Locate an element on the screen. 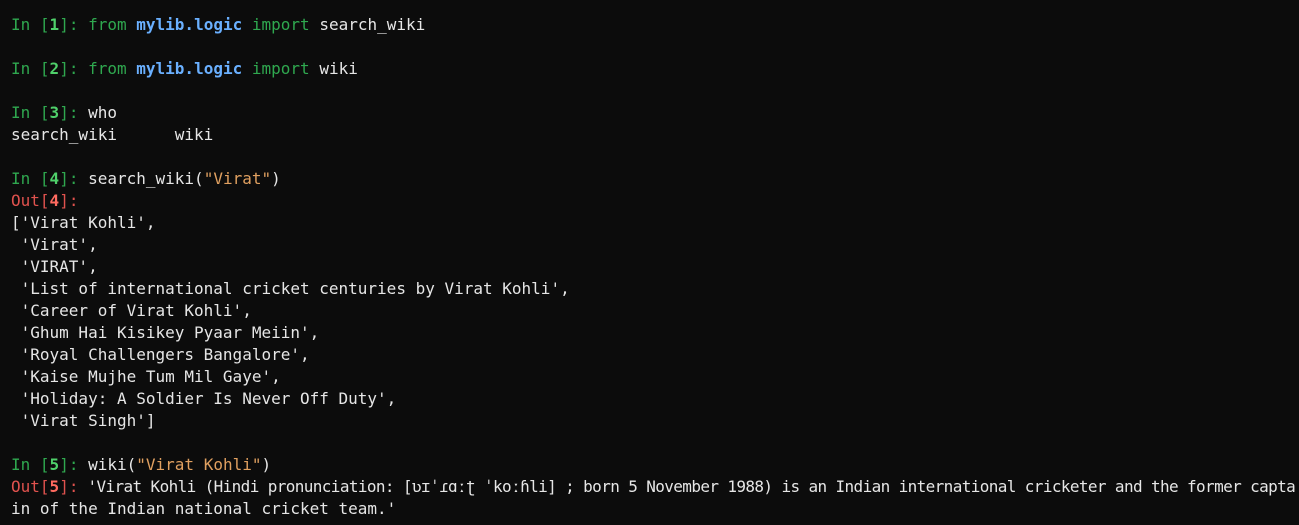 The width and height of the screenshot is (1299, 525). input-code: wiki( is located at coordinates (112, 464).